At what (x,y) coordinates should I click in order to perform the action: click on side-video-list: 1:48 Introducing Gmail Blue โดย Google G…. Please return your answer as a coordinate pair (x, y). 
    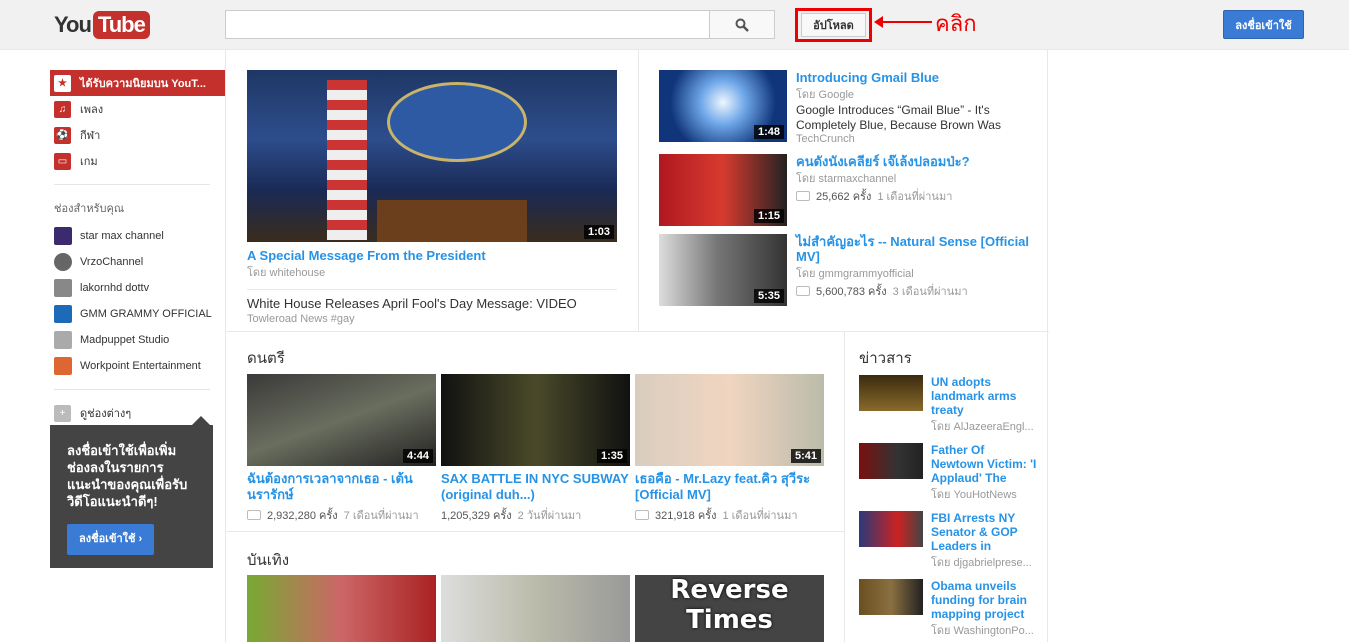
    Looking at the image, I should click on (843, 191).